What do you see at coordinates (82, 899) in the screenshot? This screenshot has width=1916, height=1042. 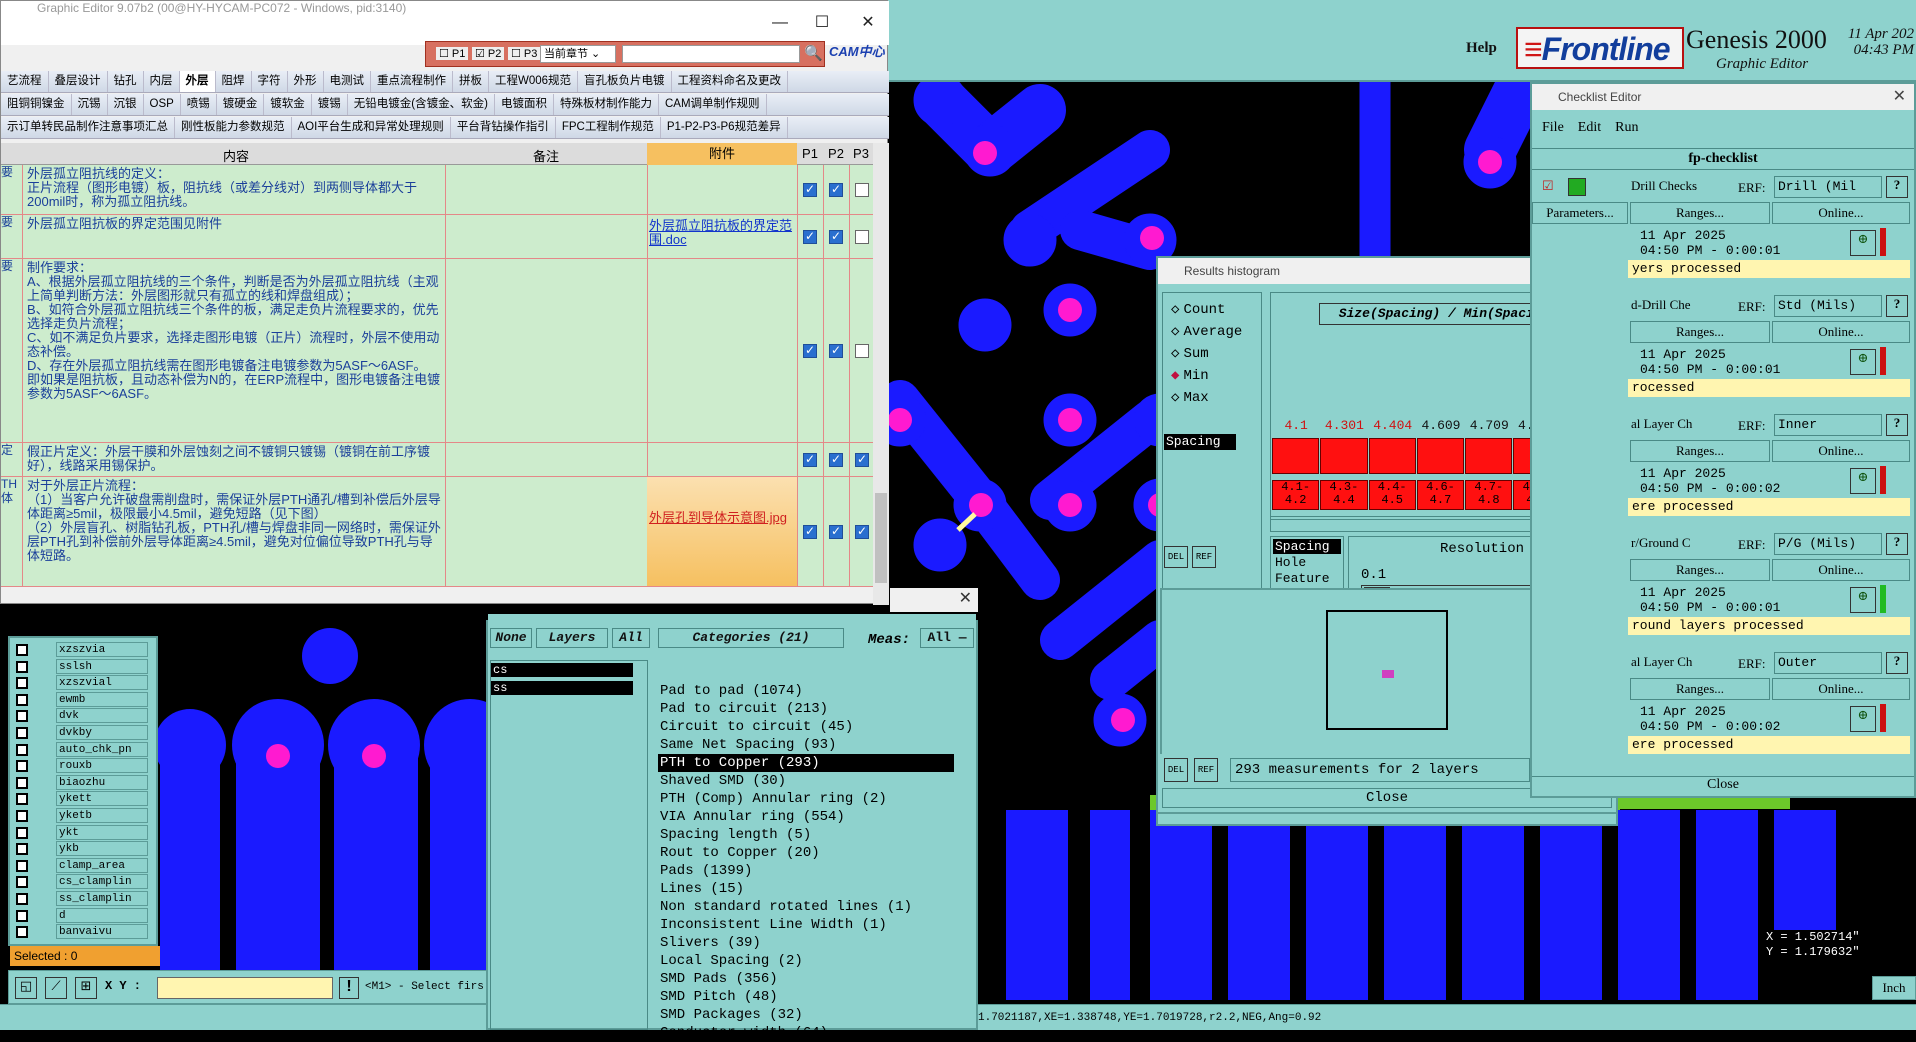 I see `layer-row: ss_clamplin` at bounding box center [82, 899].